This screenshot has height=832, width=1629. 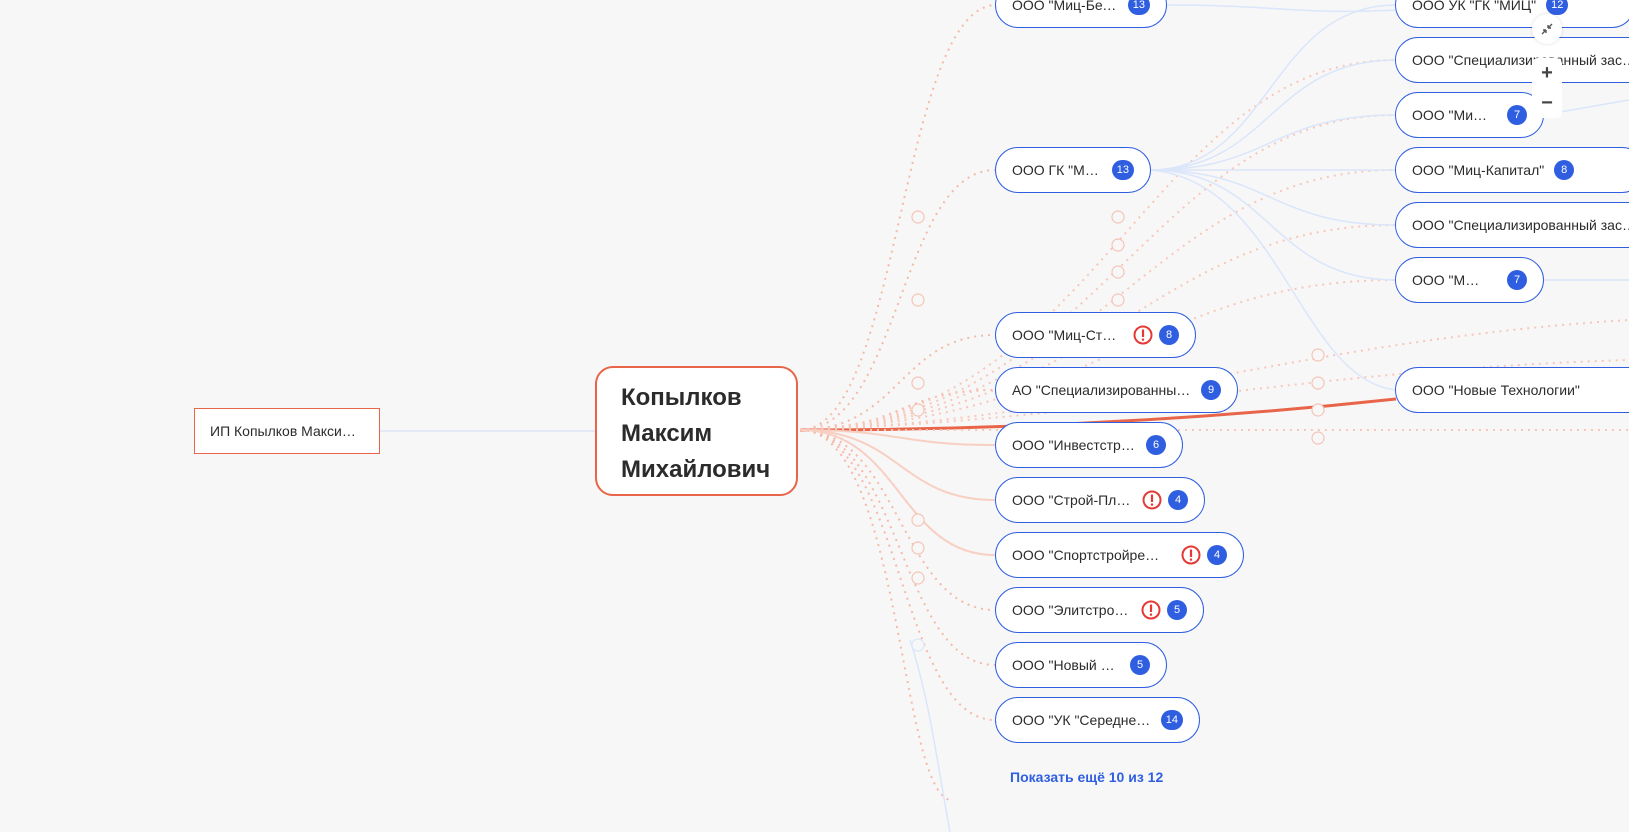 I want to click on count-badge: 9, so click(x=1211, y=390).